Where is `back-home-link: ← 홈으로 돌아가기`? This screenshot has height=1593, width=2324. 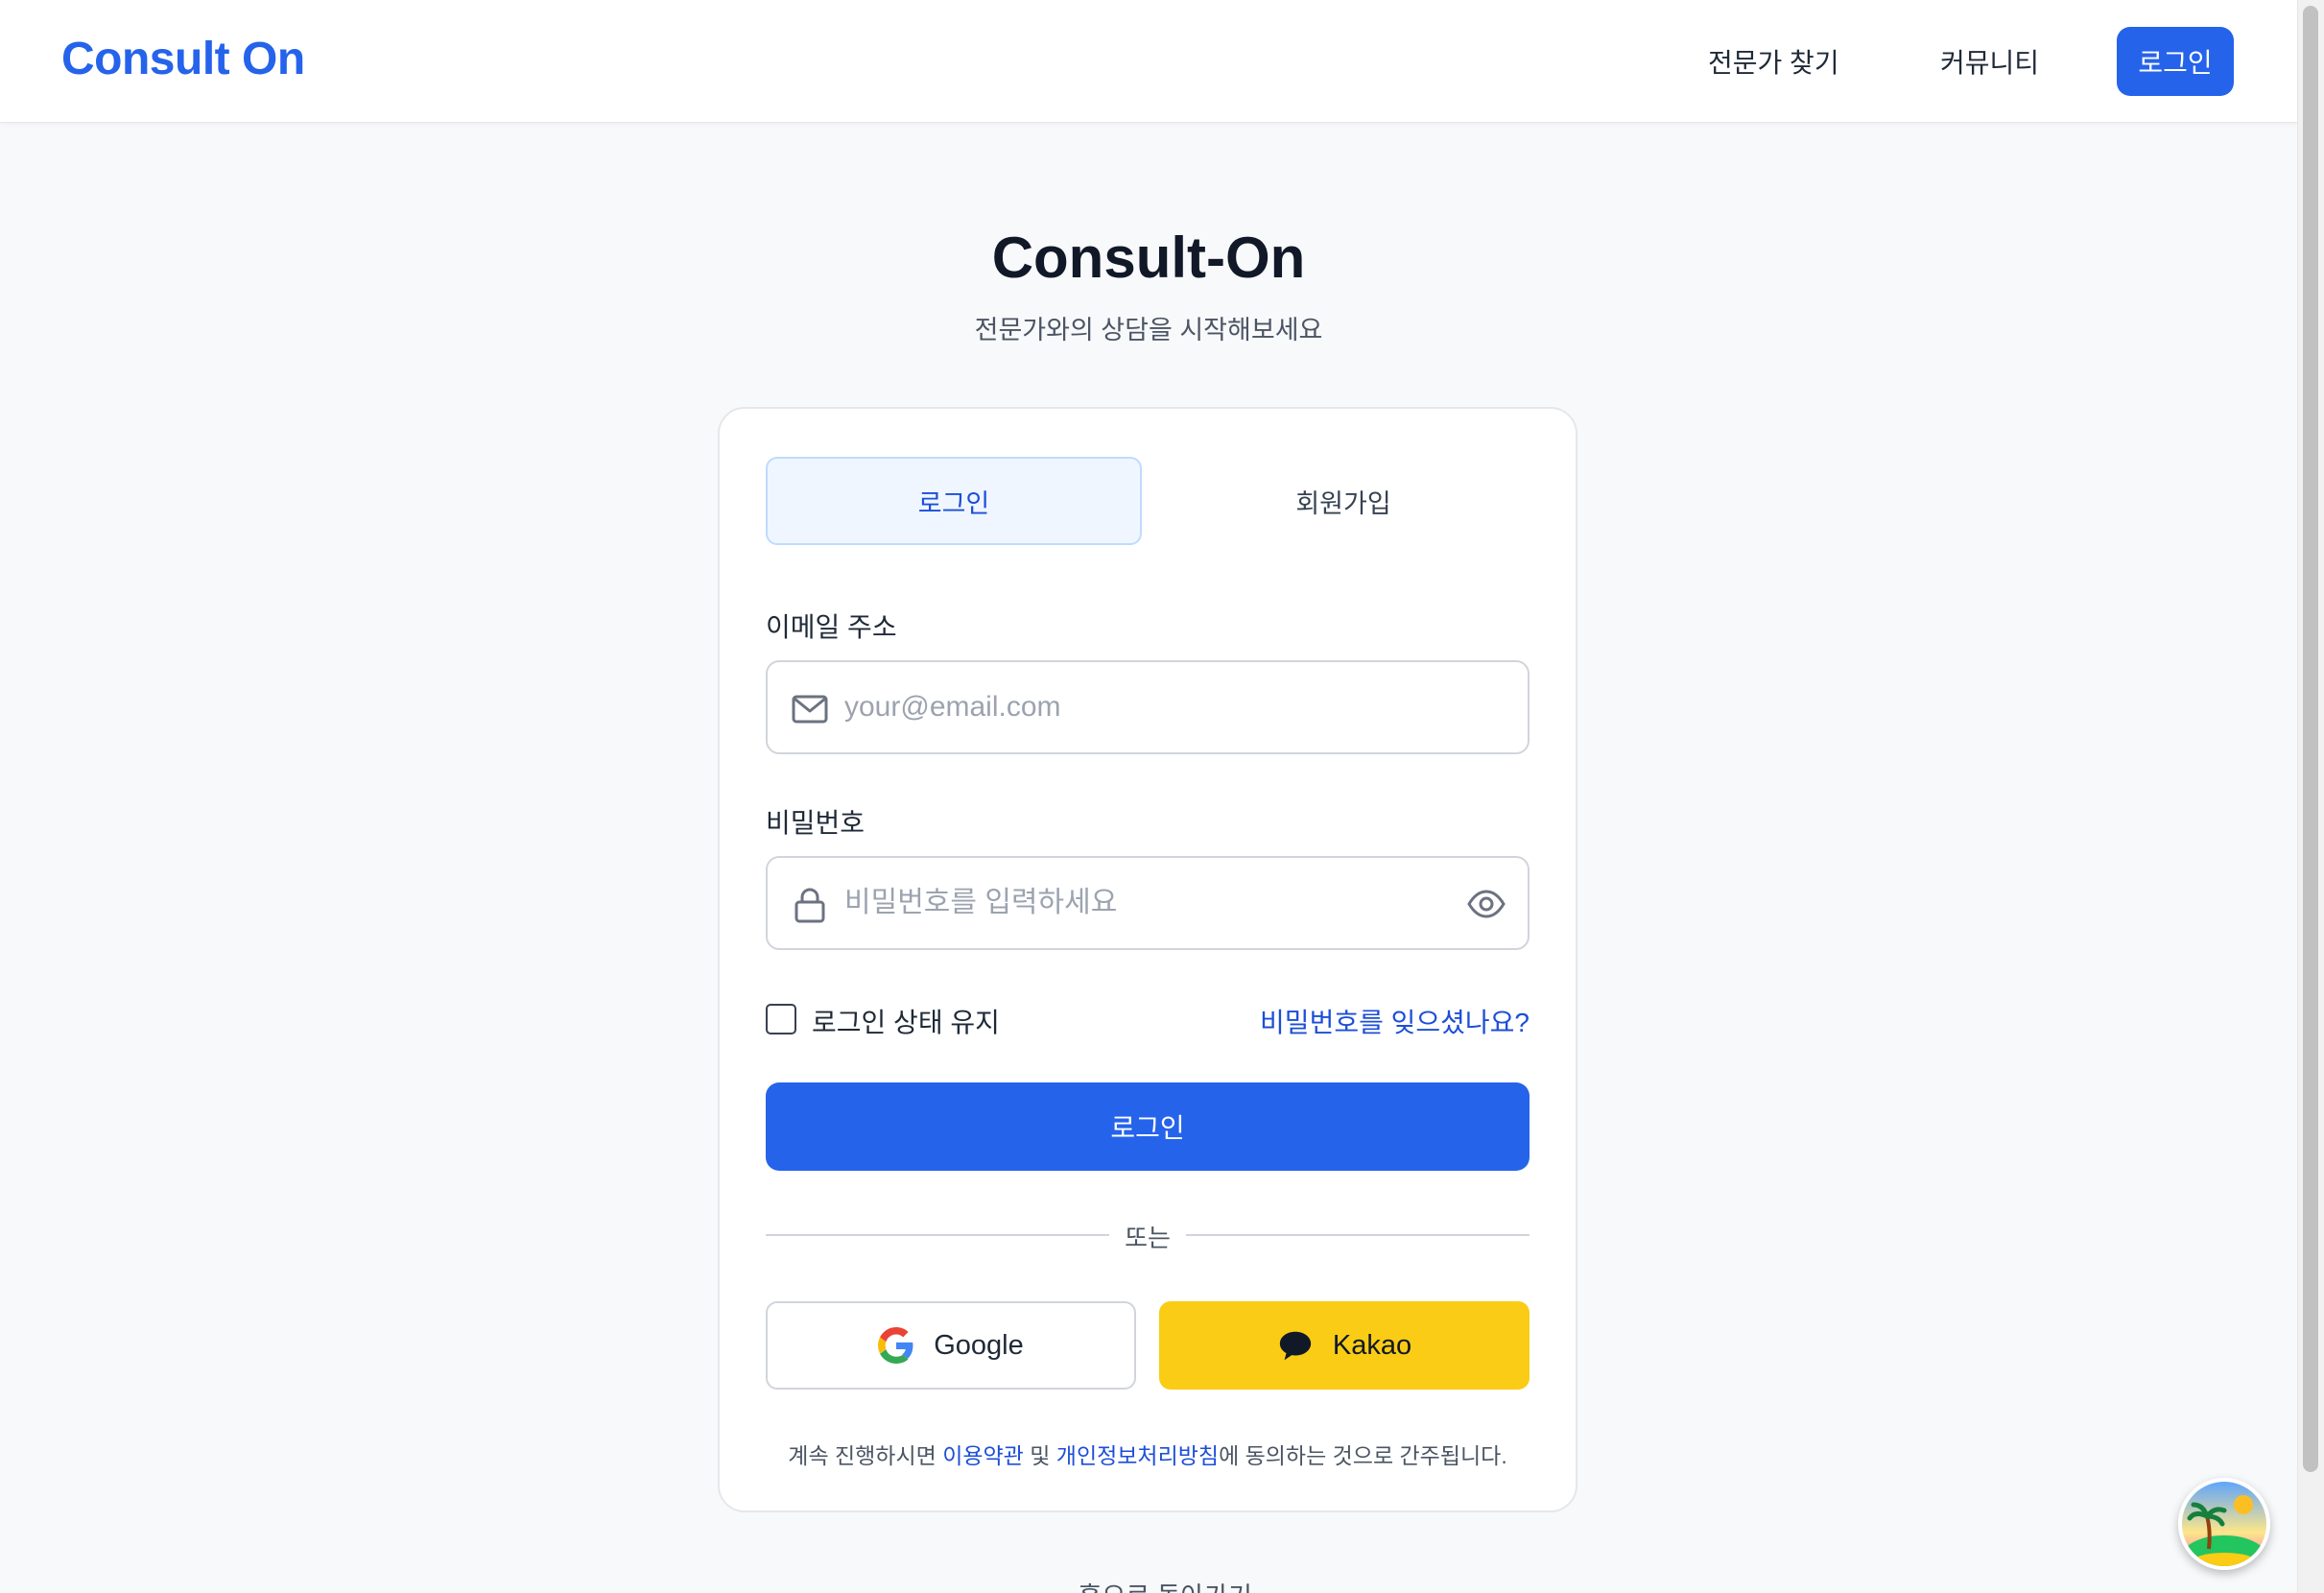 back-home-link: ← 홈으로 돌아가기 is located at coordinates (1148, 1584).